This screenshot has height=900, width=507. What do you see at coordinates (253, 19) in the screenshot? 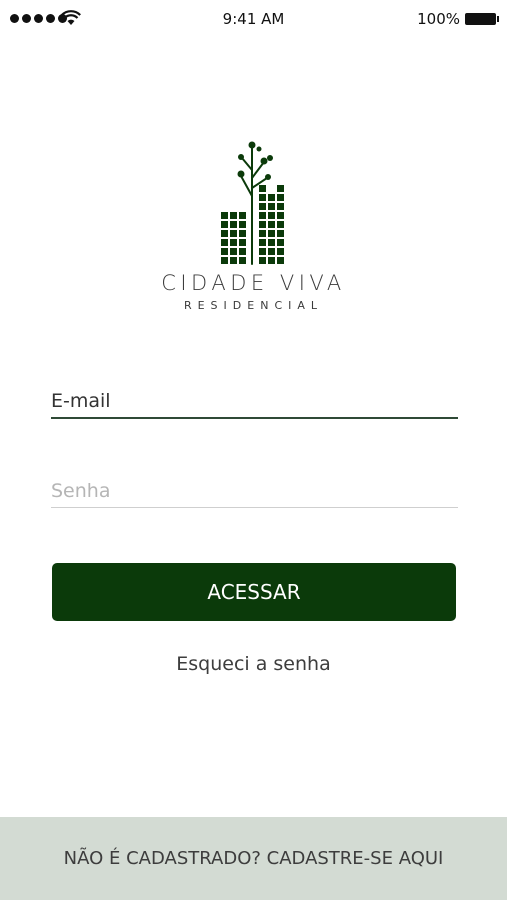
I see `status-bar: 9:41 AM 100%` at bounding box center [253, 19].